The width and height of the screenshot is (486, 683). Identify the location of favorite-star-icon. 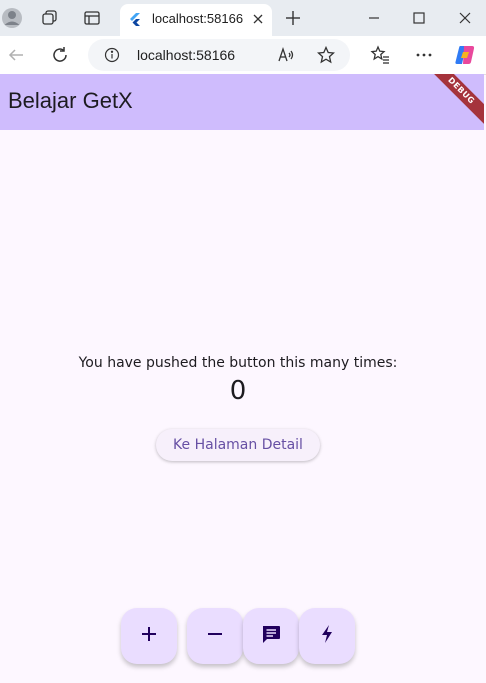
(326, 55).